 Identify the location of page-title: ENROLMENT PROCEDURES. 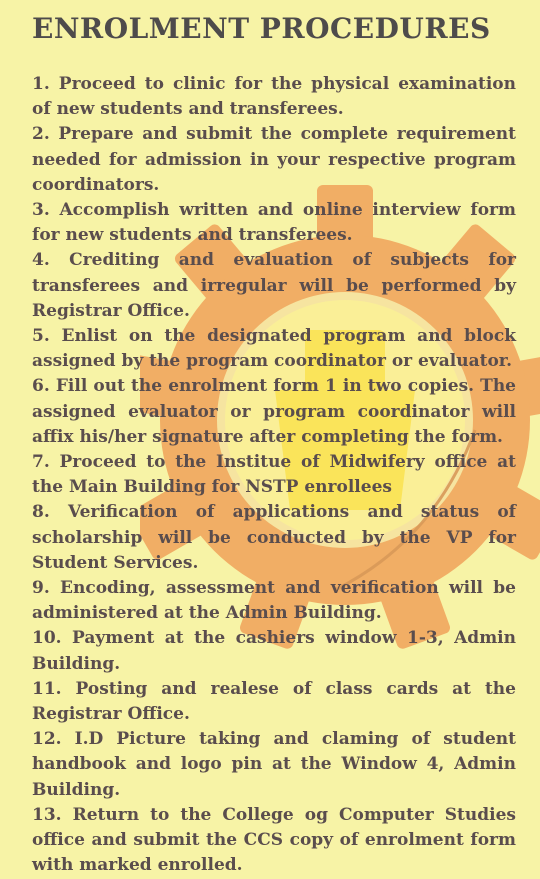
(261, 28).